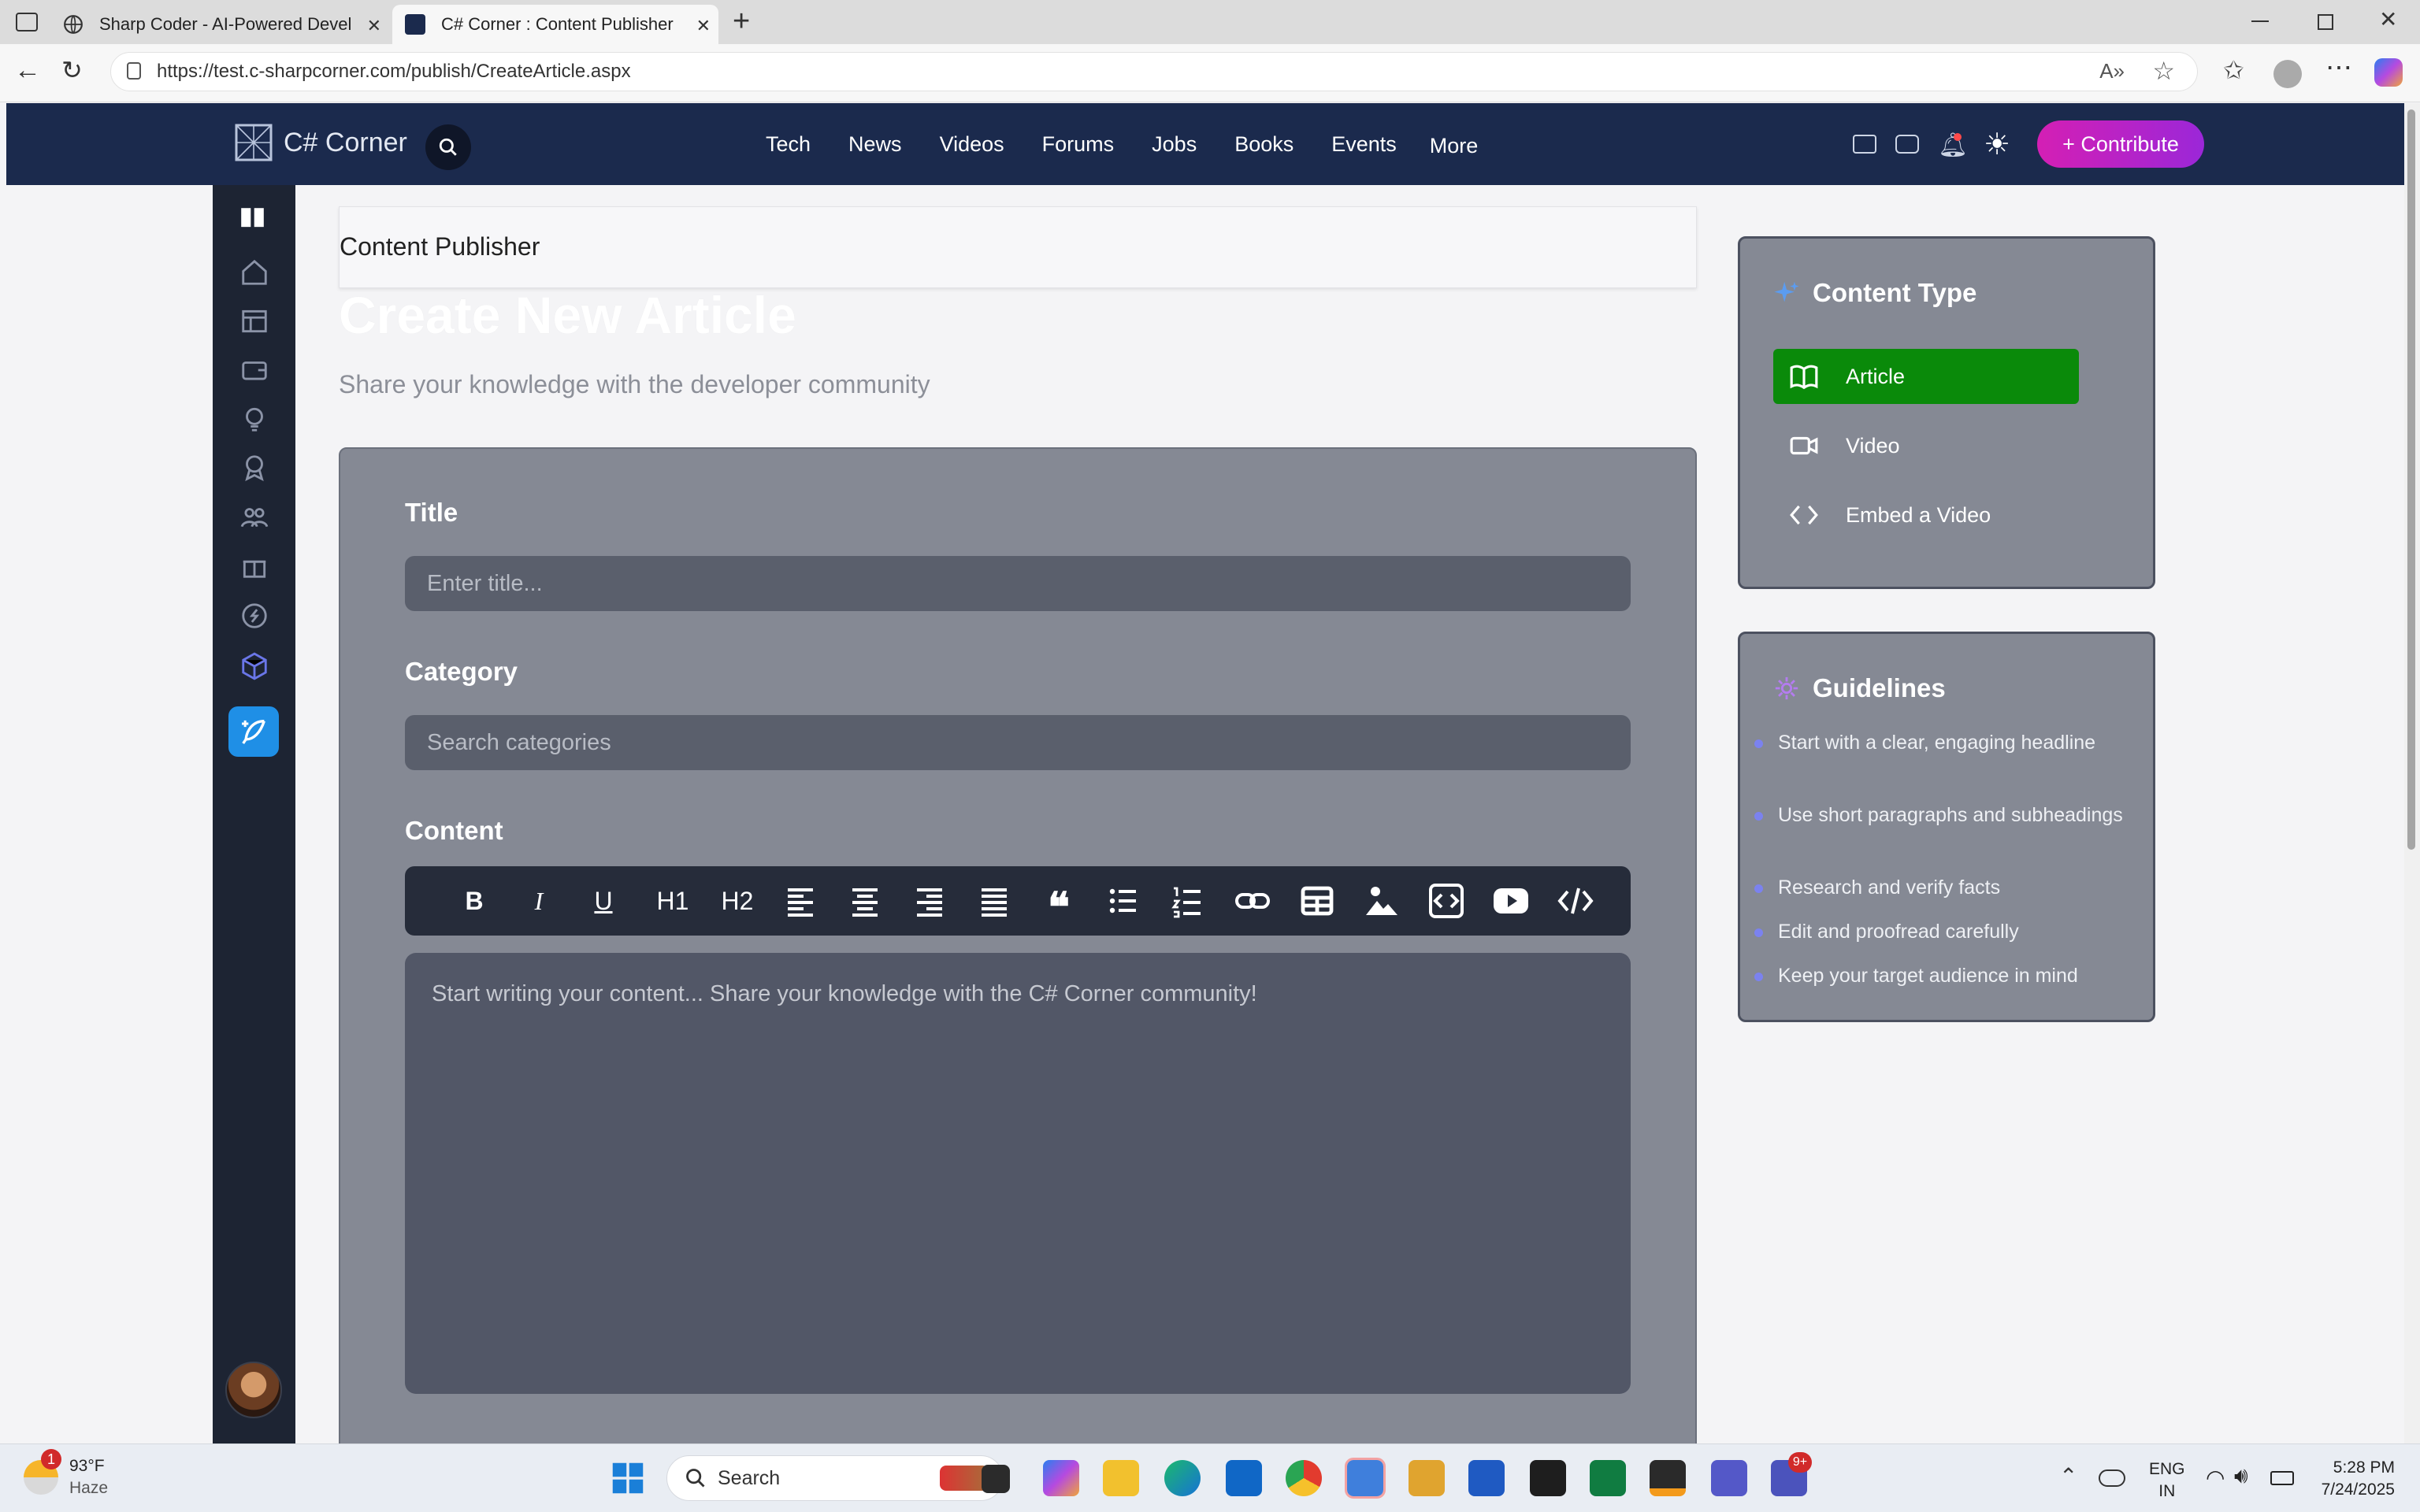 The height and width of the screenshot is (1512, 2420). What do you see at coordinates (1078, 144) in the screenshot?
I see `nav-forums: Forums` at bounding box center [1078, 144].